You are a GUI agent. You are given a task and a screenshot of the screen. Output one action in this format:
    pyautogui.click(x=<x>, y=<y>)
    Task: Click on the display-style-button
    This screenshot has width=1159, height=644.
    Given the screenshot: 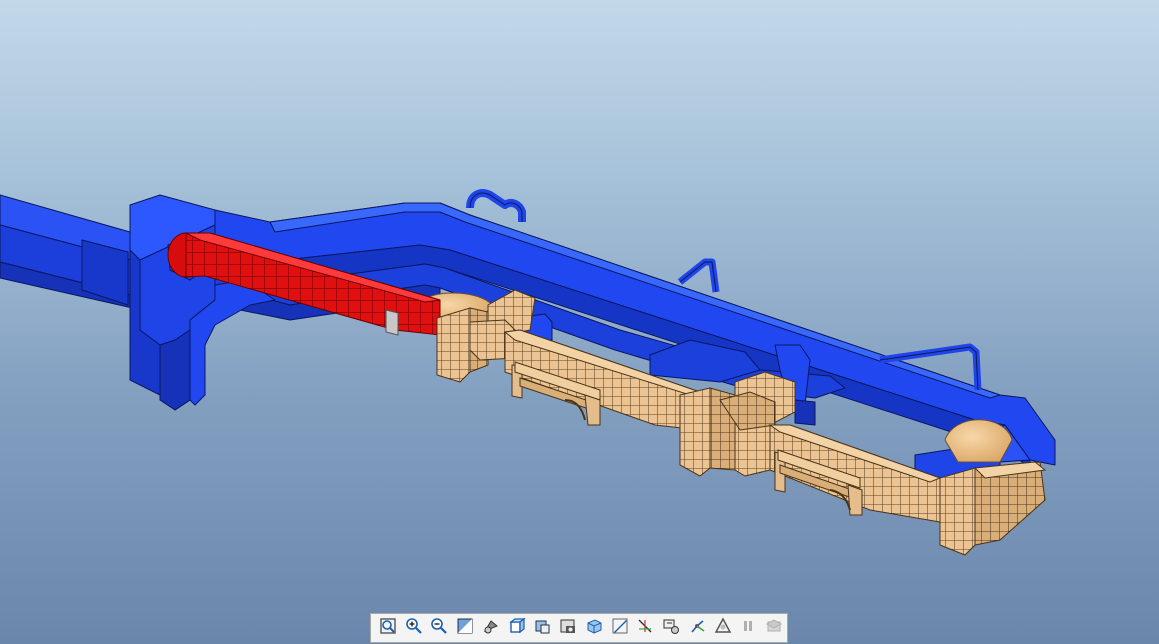 What is the action you would take?
    pyautogui.click(x=517, y=628)
    